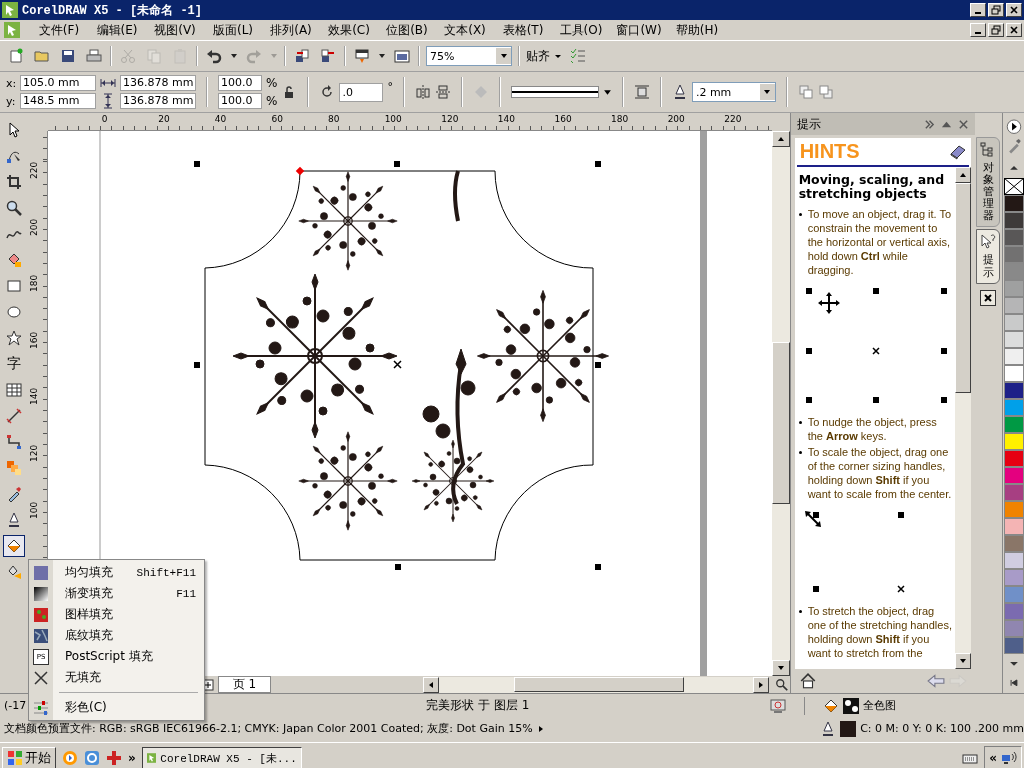  I want to click on x-position-field: 105.0 mm, so click(58, 83).